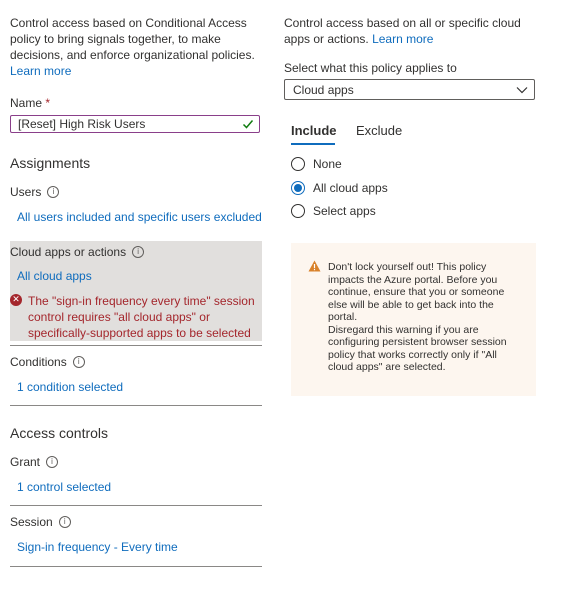  I want to click on check-icon, so click(248, 124).